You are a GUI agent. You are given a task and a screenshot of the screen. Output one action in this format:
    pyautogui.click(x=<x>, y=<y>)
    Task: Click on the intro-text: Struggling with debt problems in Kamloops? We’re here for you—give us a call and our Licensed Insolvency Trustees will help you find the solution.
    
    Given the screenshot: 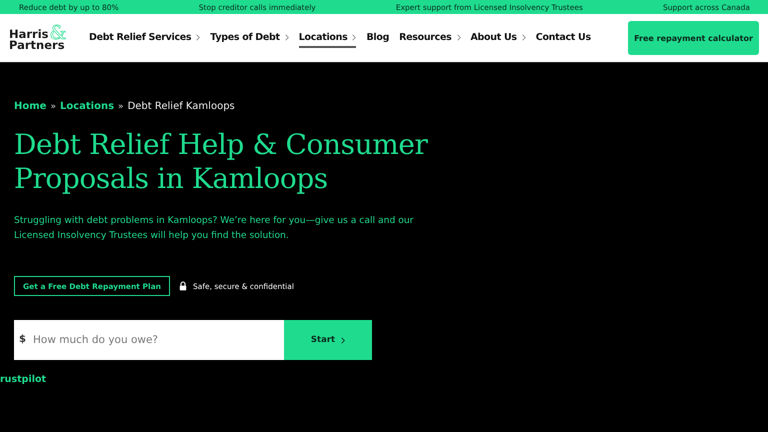 What is the action you would take?
    pyautogui.click(x=214, y=228)
    